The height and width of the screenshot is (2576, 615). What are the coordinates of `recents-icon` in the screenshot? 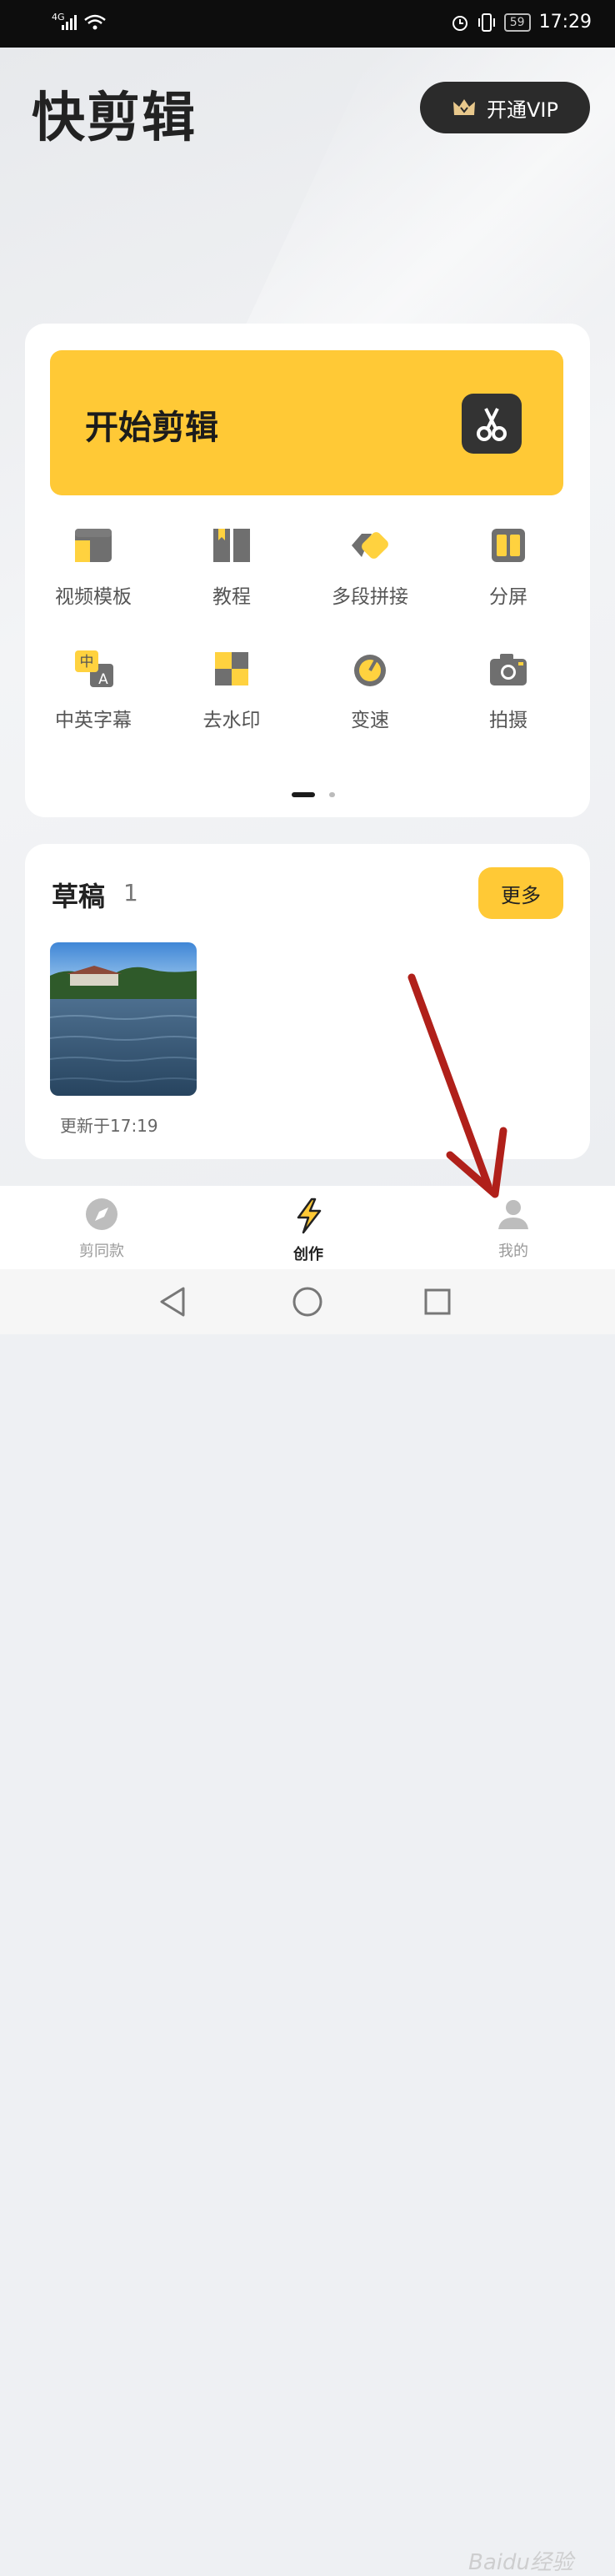 It's located at (437, 1302).